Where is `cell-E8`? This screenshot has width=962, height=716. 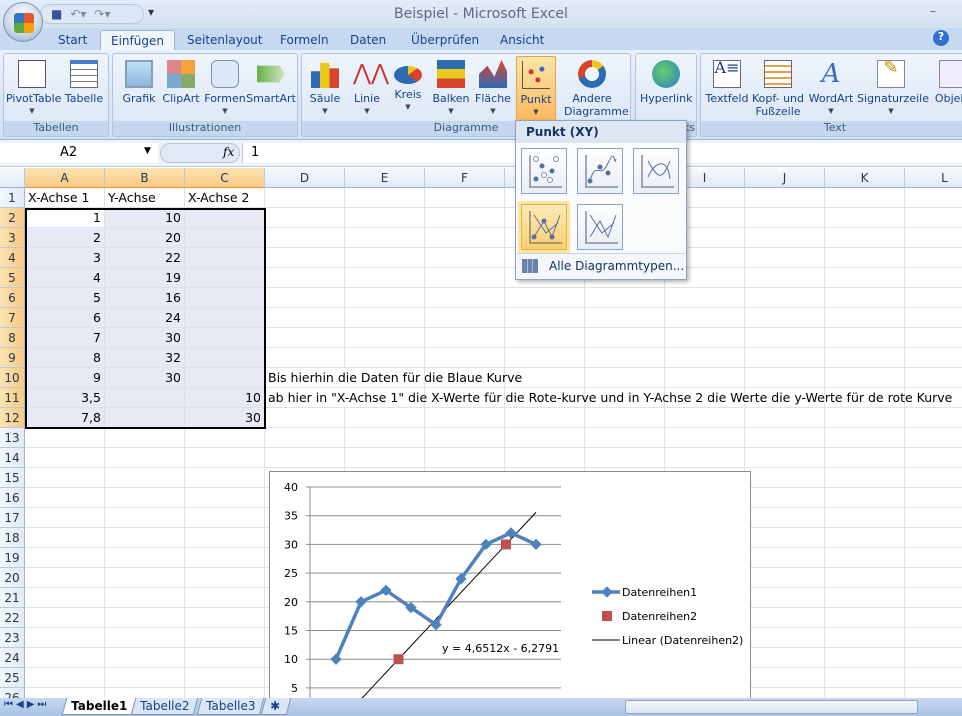
cell-E8 is located at coordinates (385, 338).